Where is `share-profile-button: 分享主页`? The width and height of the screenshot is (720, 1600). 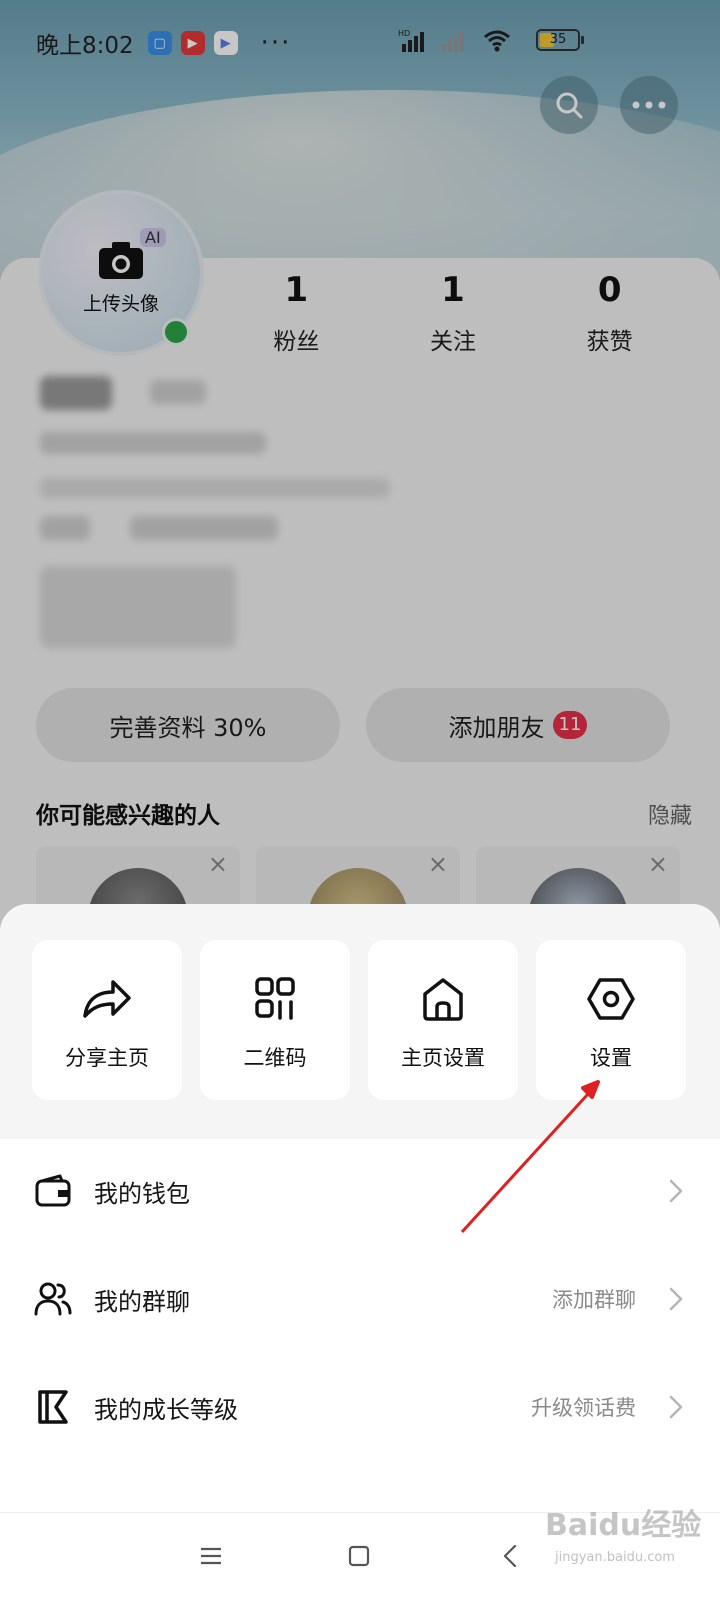 share-profile-button: 分享主页 is located at coordinates (107, 1020).